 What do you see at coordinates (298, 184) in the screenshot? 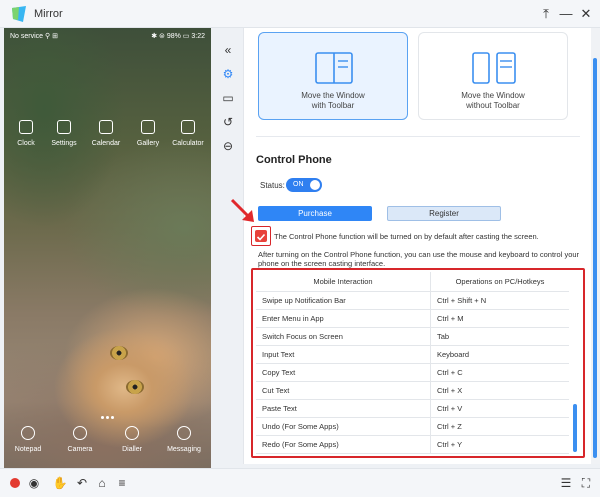
I see `toggle-label: ON` at bounding box center [298, 184].